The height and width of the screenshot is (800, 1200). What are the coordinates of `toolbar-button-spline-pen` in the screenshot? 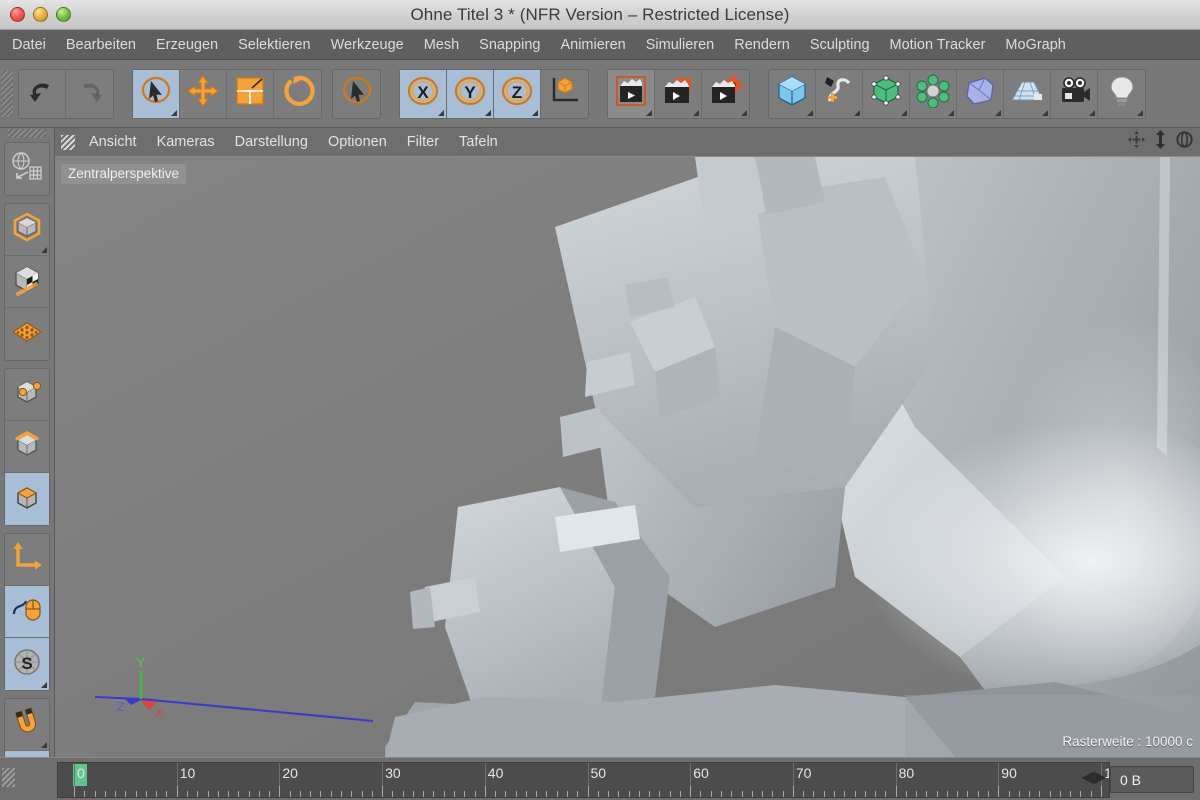 It's located at (839, 93).